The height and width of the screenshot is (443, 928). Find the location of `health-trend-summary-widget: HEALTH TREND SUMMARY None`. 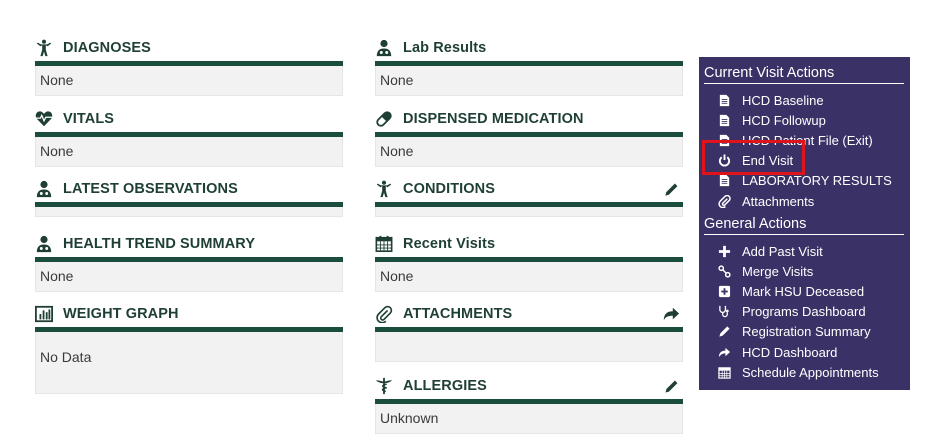

health-trend-summary-widget: HEALTH TREND SUMMARY None is located at coordinates (189, 262).